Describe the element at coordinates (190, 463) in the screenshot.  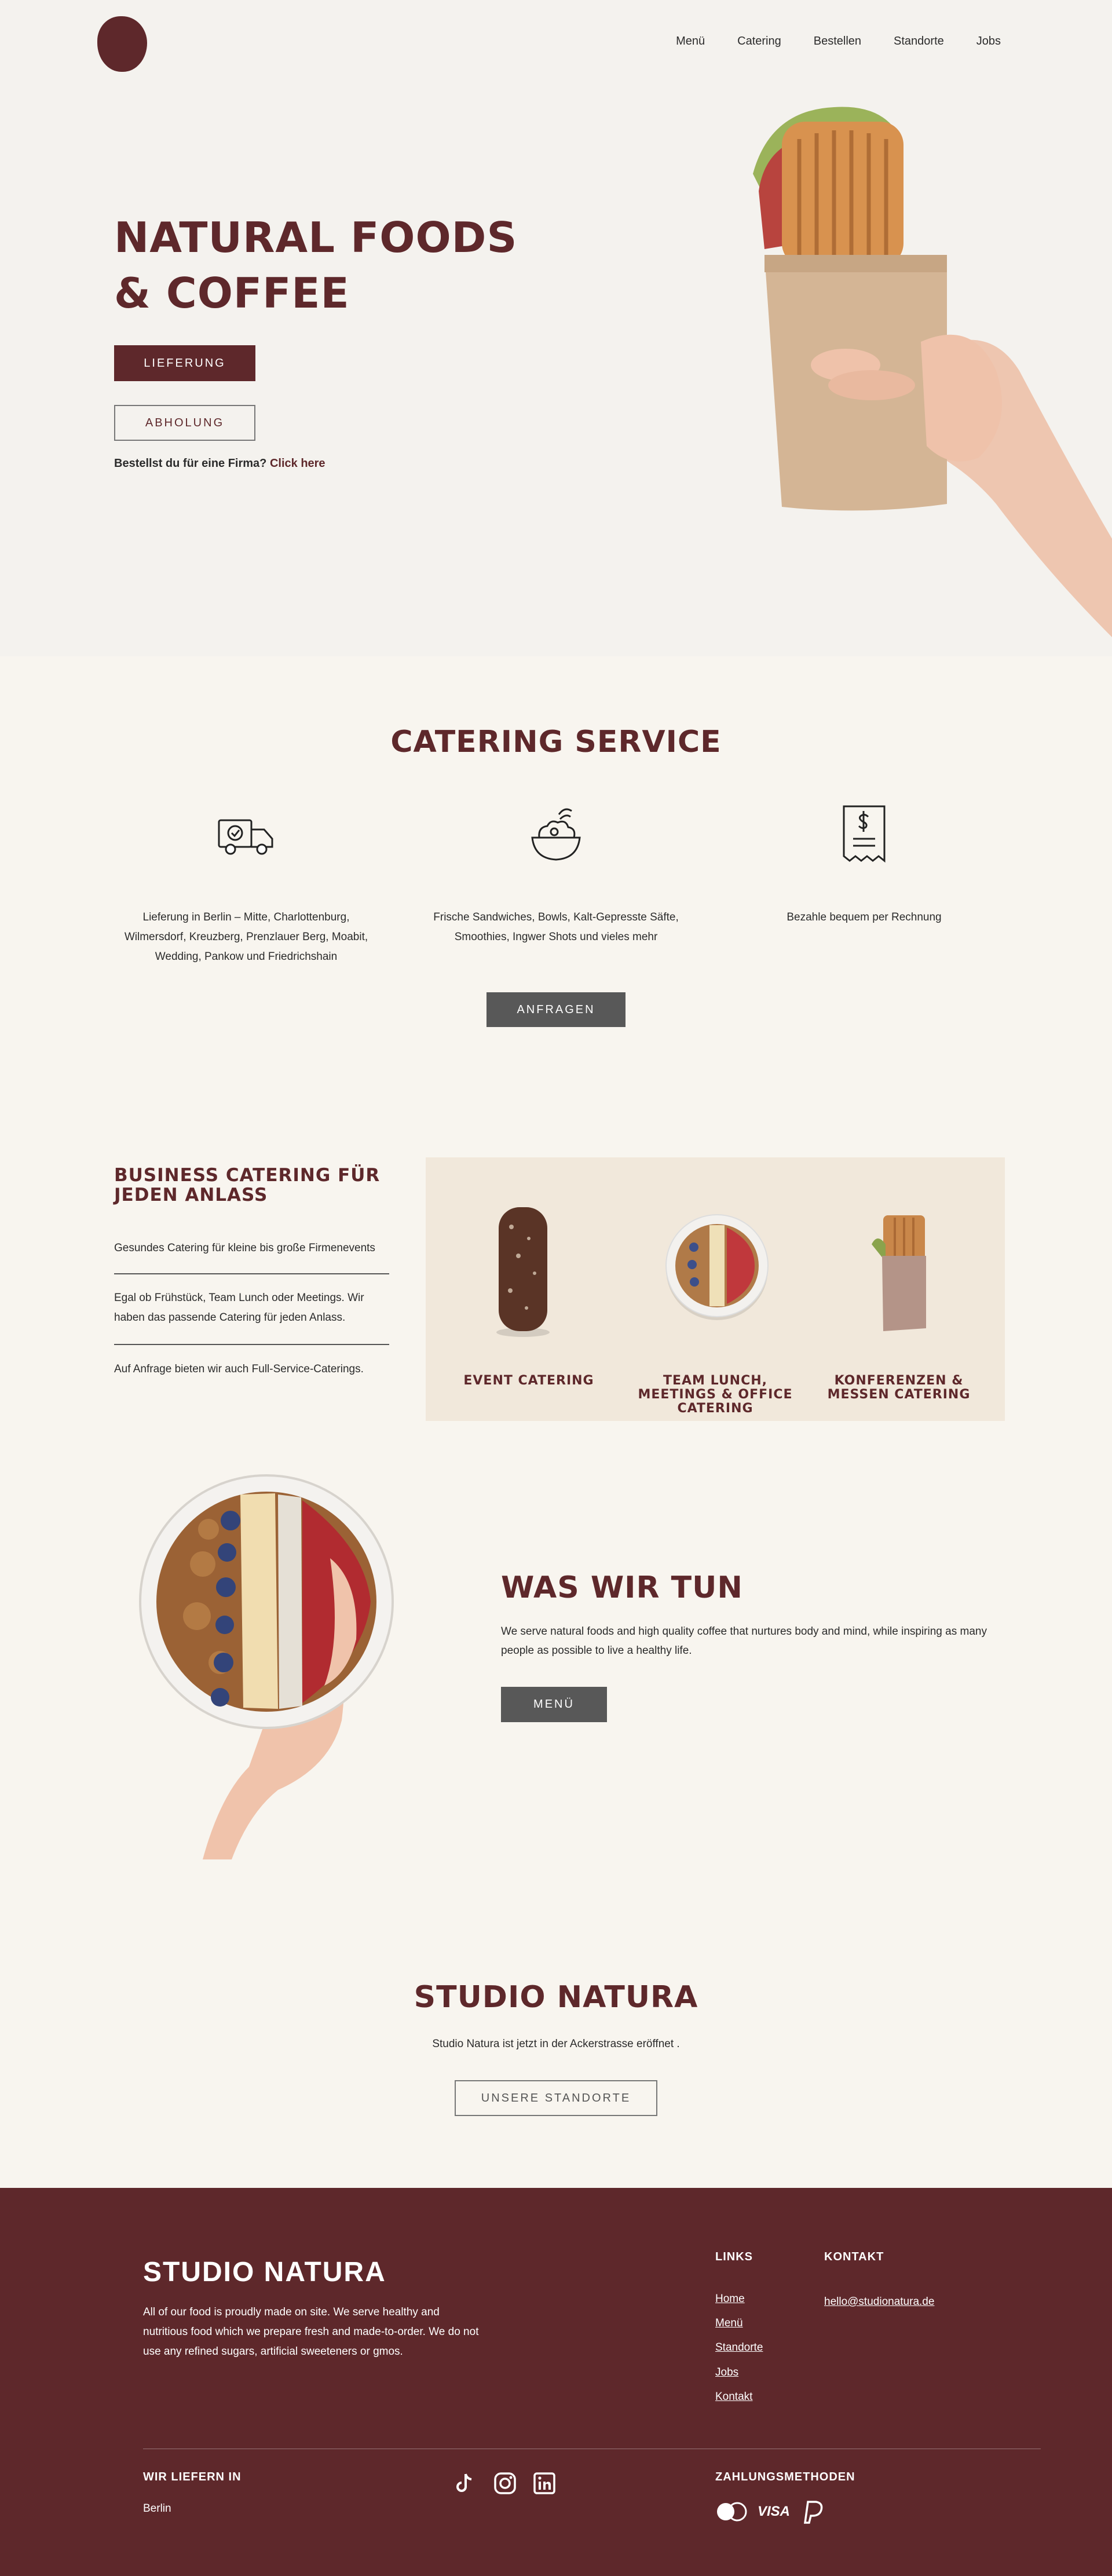
I see `b2b-text: Bestellst du für eine Firma?` at that location.